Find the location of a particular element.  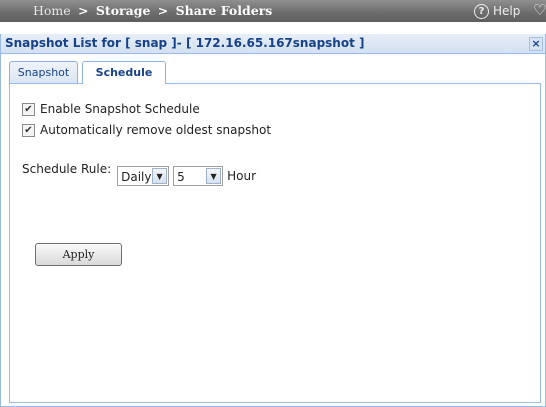

tab-snapshot: Snapshot is located at coordinates (43, 72).